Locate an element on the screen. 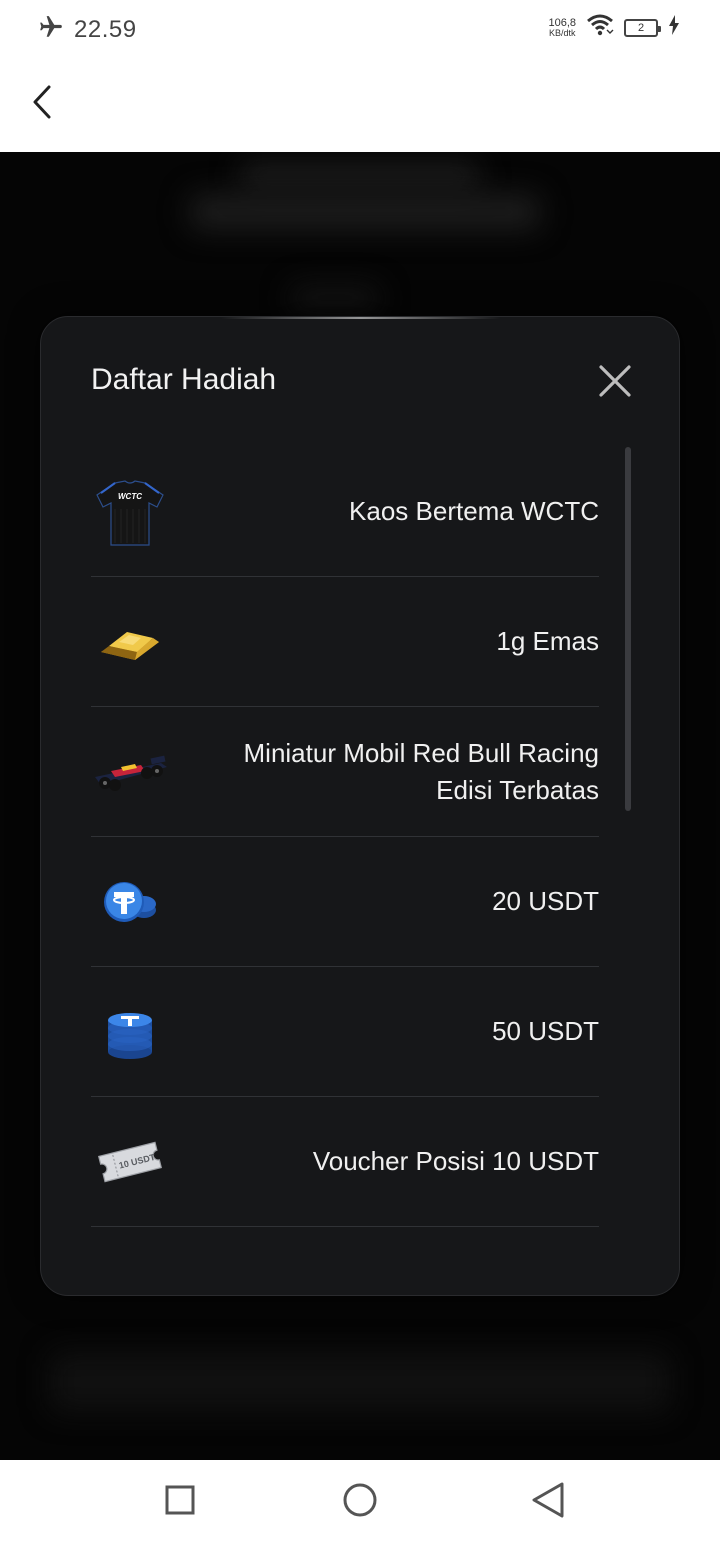  voucher-ticket-icon: 10 USDT is located at coordinates (130, 1162).